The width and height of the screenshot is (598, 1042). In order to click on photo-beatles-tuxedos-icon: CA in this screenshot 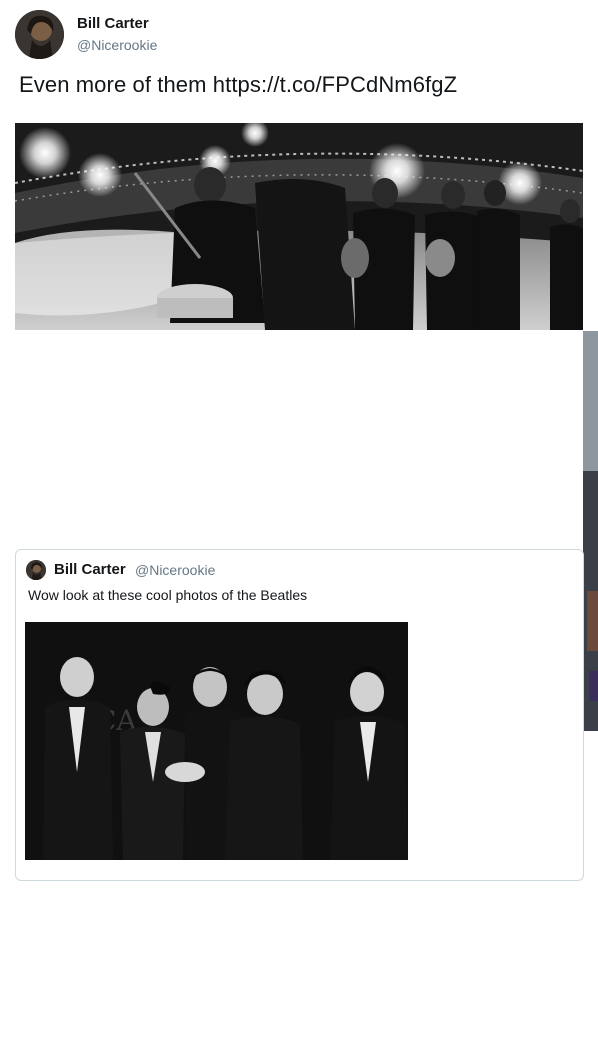, I will do `click(216, 741)`.